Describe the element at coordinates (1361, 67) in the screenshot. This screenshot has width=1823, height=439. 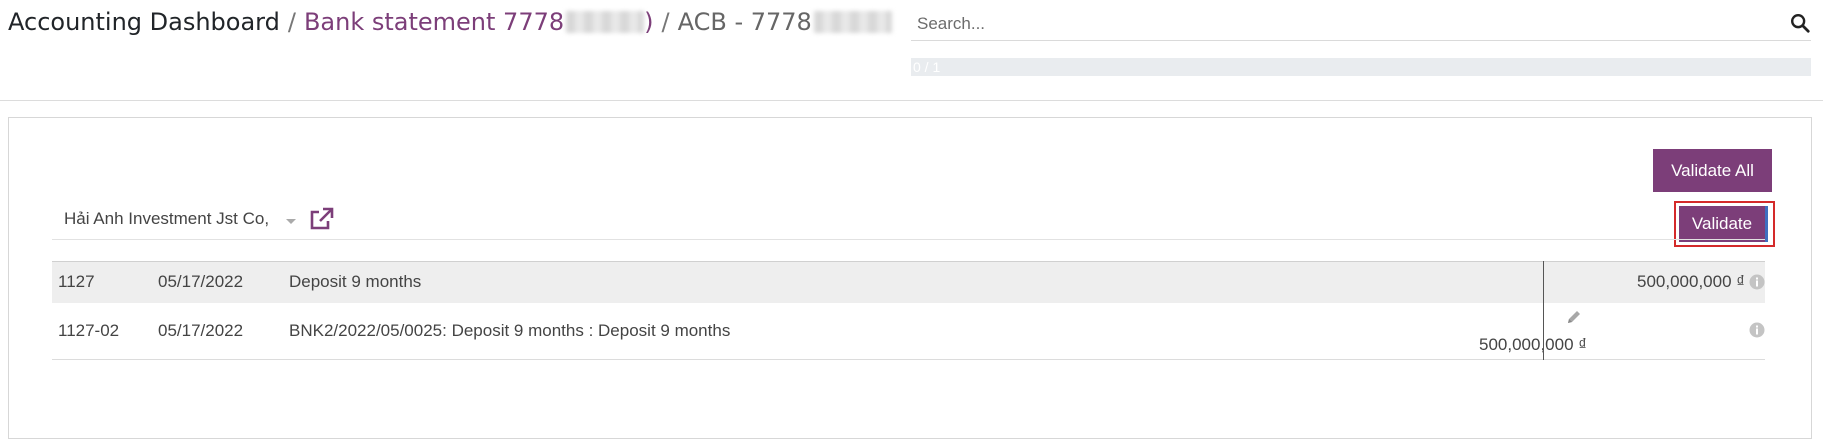
I see `reconciliation-progress-bar: 0 / 1` at that location.